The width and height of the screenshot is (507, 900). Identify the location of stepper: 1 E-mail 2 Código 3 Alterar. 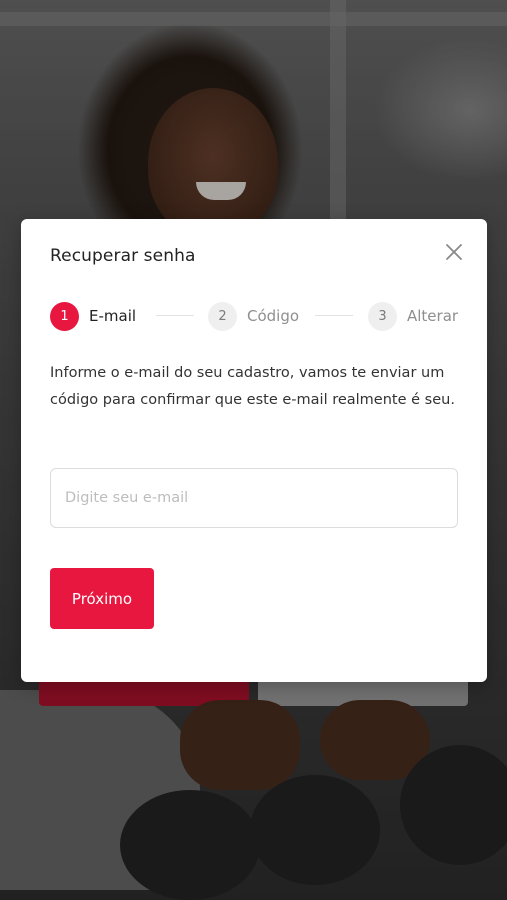
(255, 316).